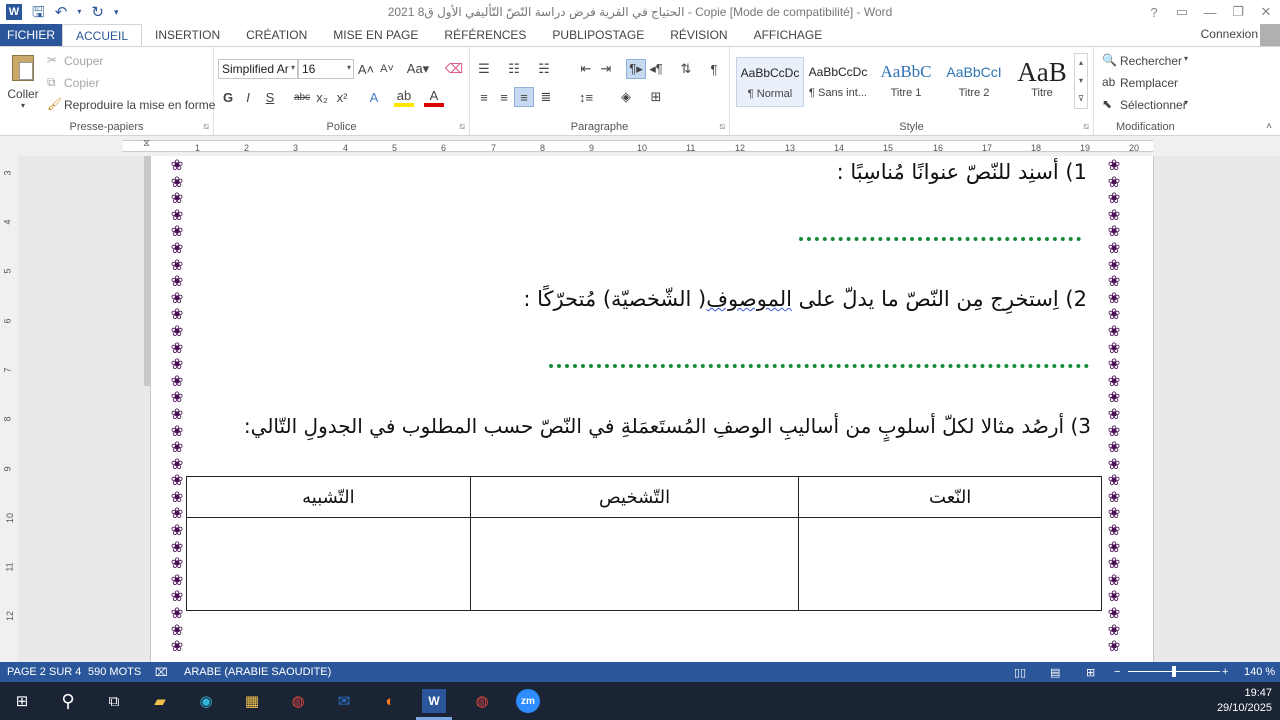 This screenshot has width=1280, height=720. Describe the element at coordinates (161, 672) in the screenshot. I see `proofing-icon: ⌧` at that location.